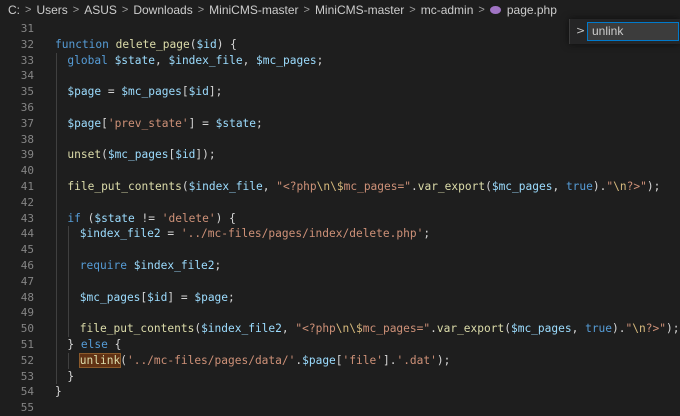 The width and height of the screenshot is (680, 416). I want to click on line-number: 54, so click(17, 392).